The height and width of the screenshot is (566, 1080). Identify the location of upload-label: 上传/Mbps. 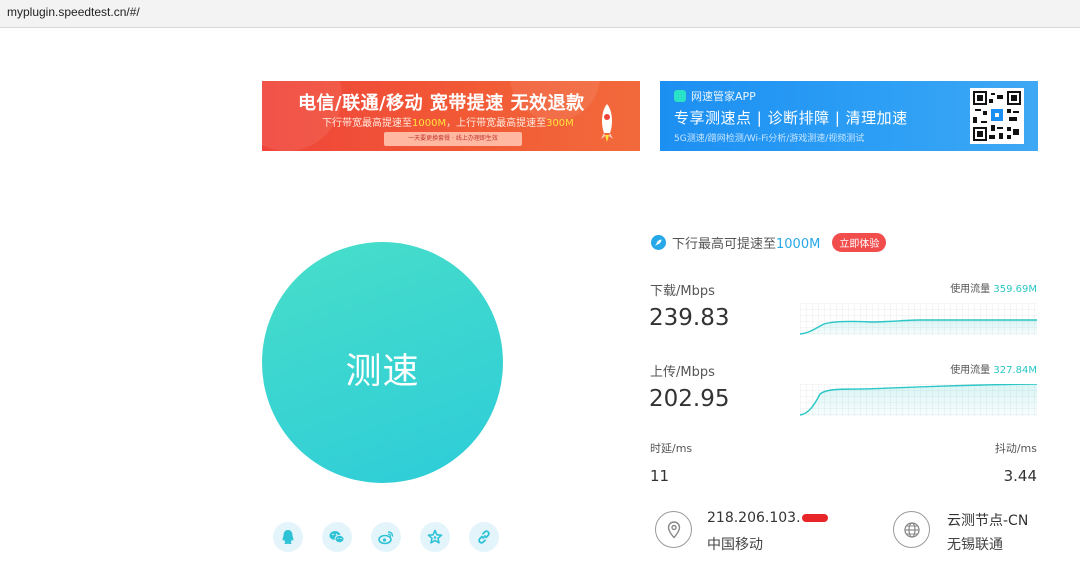
(682, 372).